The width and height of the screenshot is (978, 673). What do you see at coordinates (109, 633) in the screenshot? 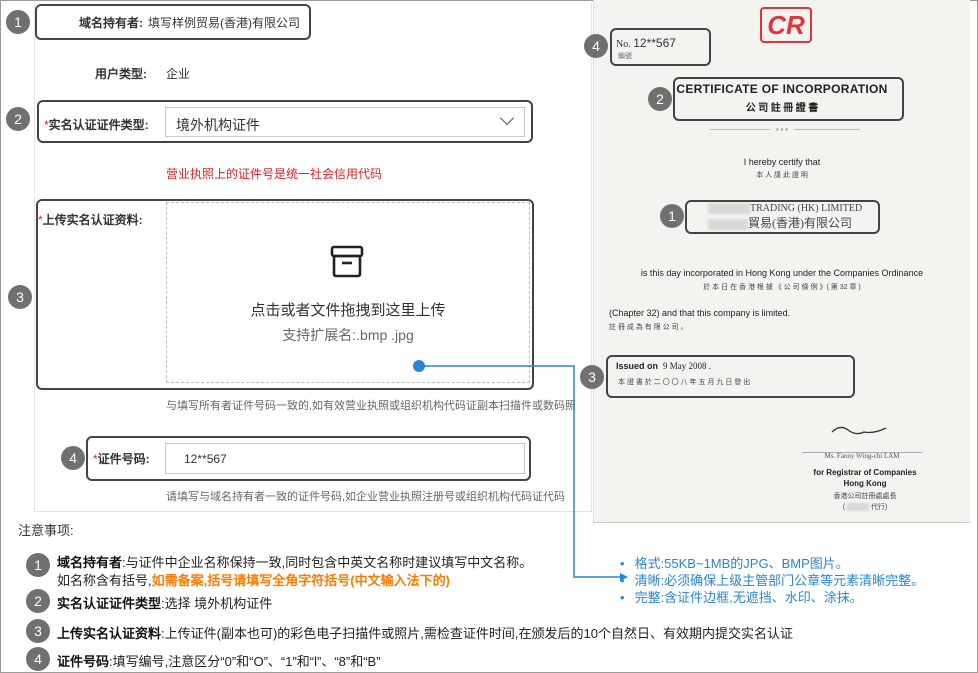
I see `note-3-bold: 上传实名认证资料` at bounding box center [109, 633].